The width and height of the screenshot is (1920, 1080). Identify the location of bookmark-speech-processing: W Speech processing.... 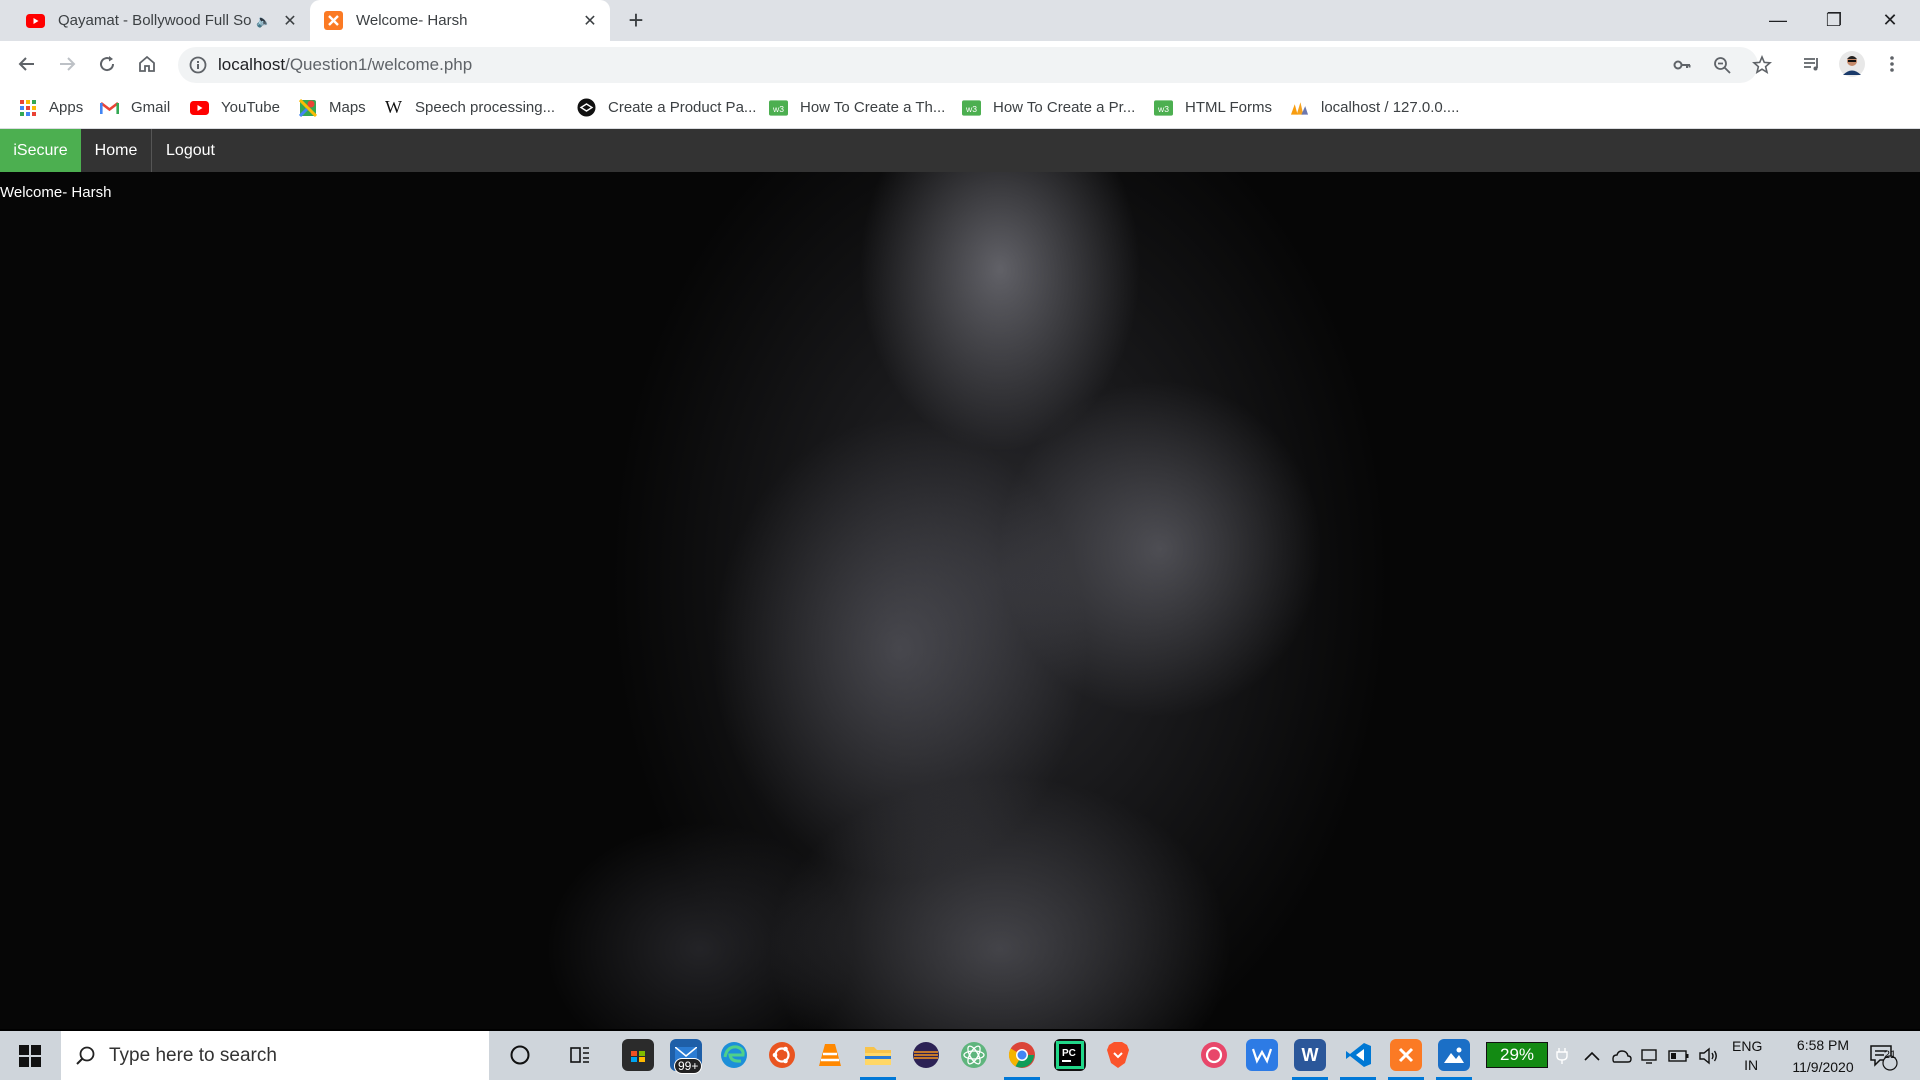
(469, 107).